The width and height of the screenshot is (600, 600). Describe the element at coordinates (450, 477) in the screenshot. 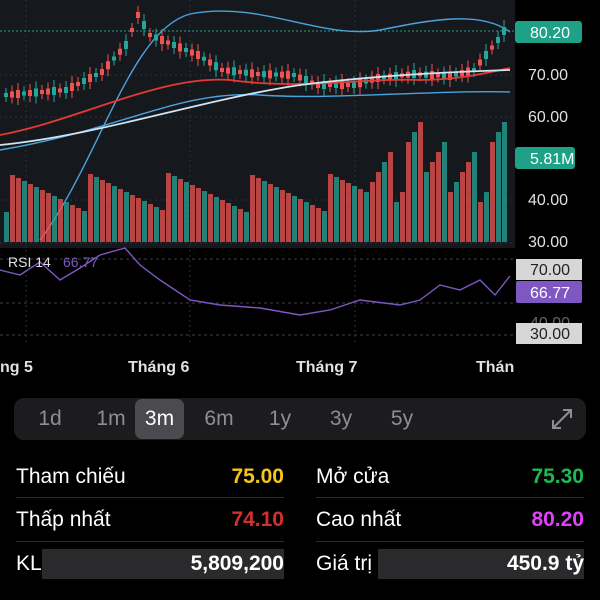

I see `stat-open: Mở cửa 75.30` at that location.